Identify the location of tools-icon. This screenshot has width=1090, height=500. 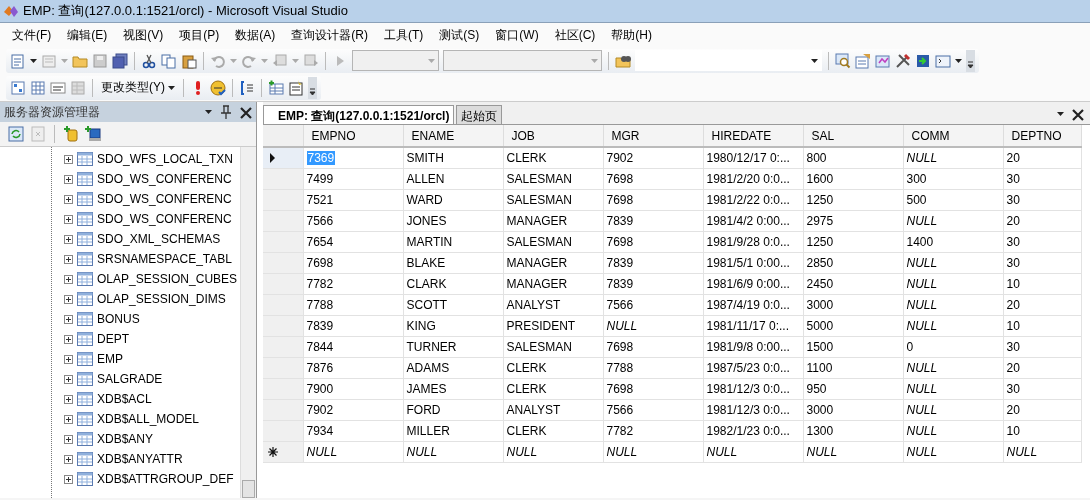
(903, 60).